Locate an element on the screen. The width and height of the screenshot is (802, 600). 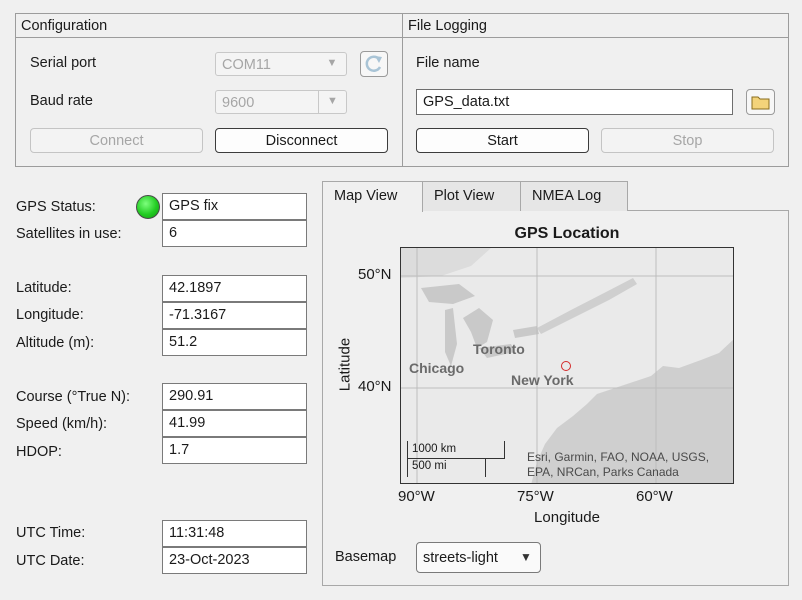
gps-status-label: GPS Status: is located at coordinates (56, 207).